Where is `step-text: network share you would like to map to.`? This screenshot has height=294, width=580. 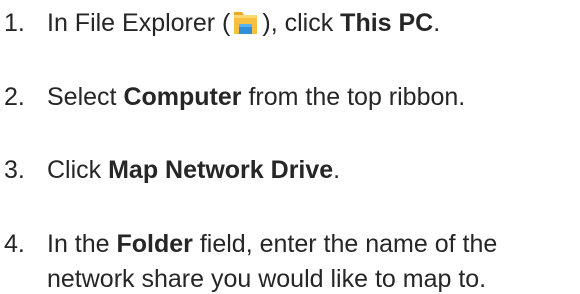
step-text: network share you would like to map to. is located at coordinates (267, 279).